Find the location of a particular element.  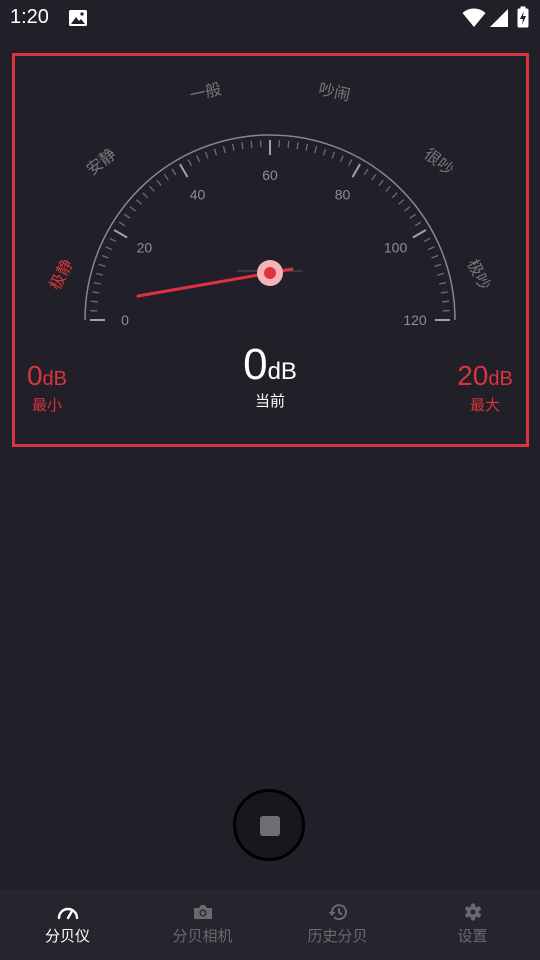

nav-item-history: 历史分贝 is located at coordinates (337, 925).